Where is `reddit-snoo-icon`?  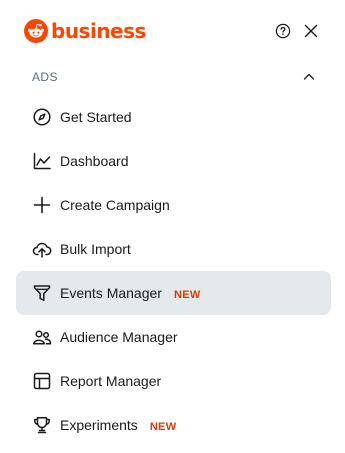
reddit-snoo-icon is located at coordinates (36, 31).